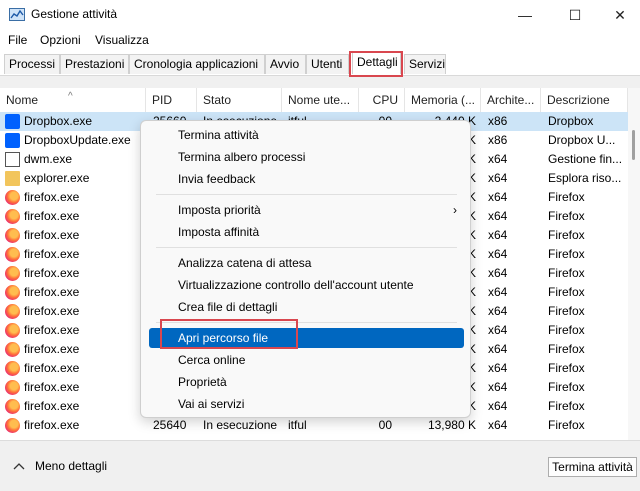 The height and width of the screenshot is (491, 640). What do you see at coordinates (376, 63) in the screenshot?
I see `tab-details: Dettagli` at bounding box center [376, 63].